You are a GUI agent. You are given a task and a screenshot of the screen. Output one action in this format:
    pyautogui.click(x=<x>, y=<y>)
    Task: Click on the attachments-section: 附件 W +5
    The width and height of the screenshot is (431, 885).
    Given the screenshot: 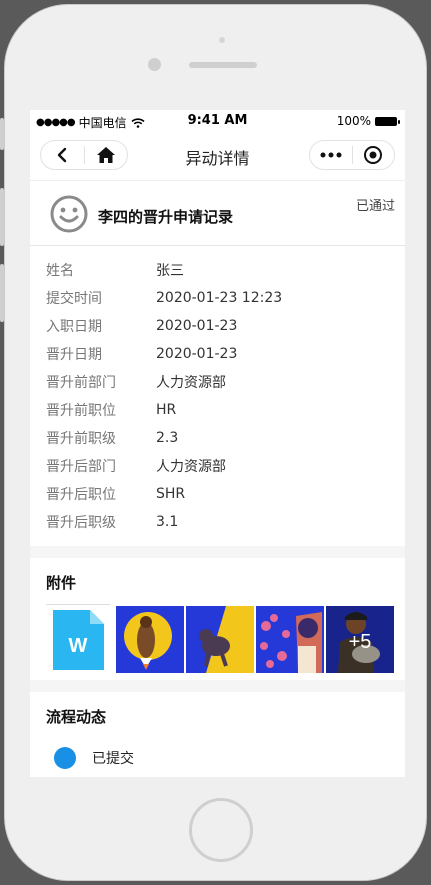 What is the action you would take?
    pyautogui.click(x=217, y=619)
    